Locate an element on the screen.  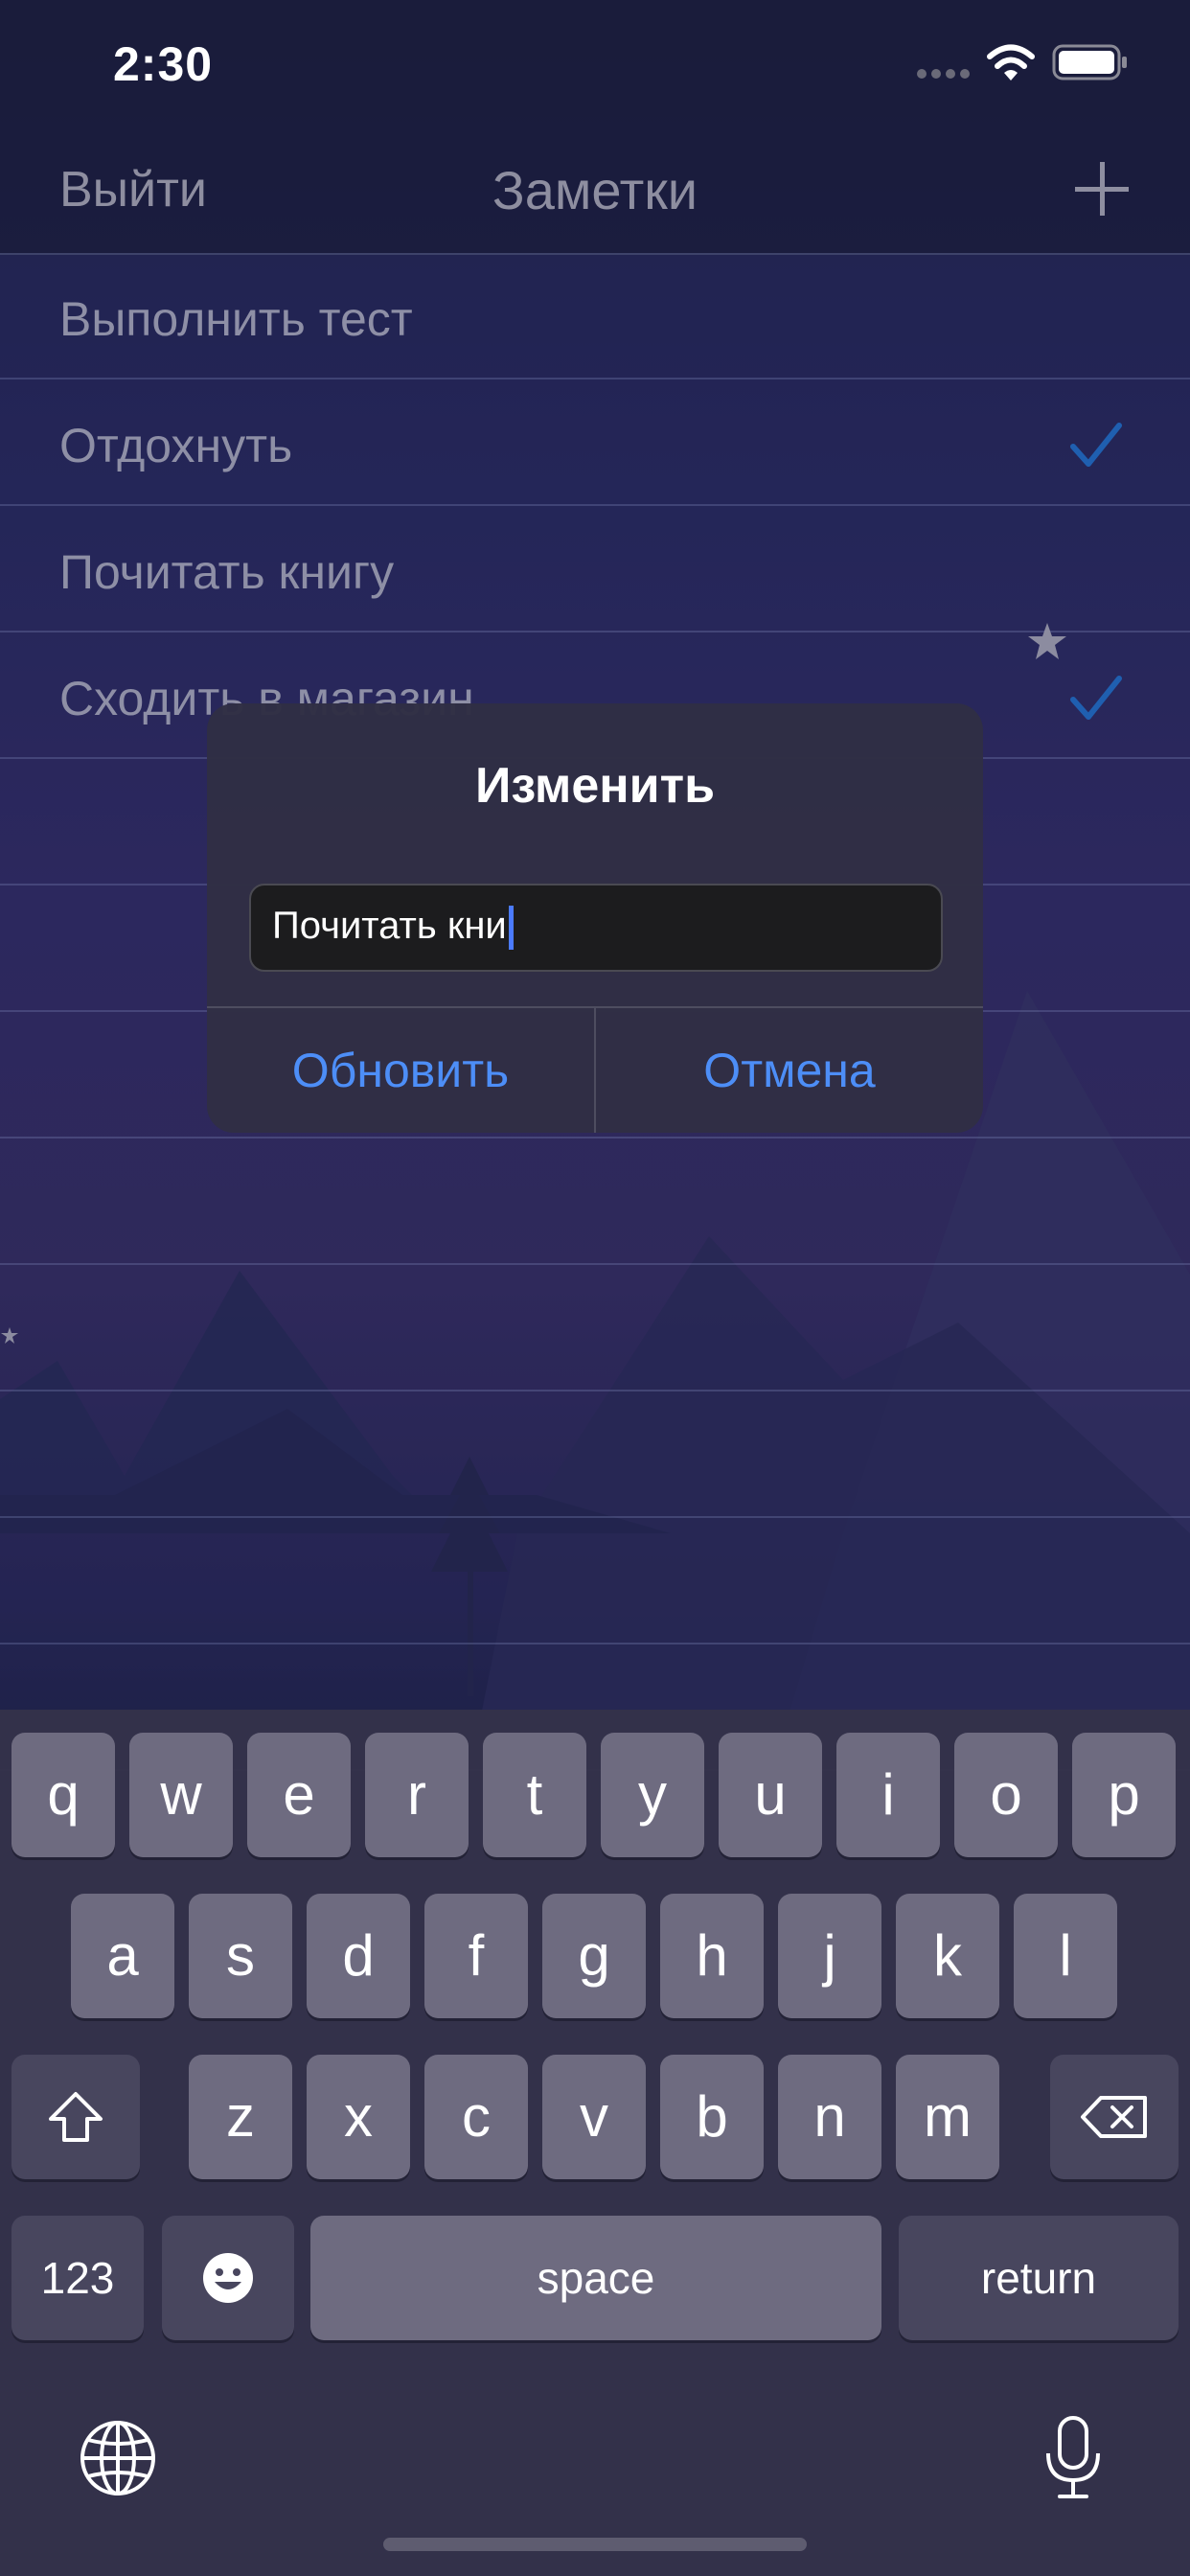
key-n: n is located at coordinates (829, 2117).